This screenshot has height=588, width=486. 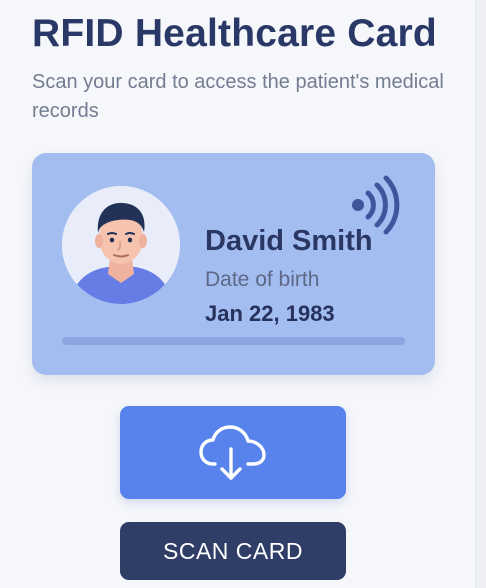 I want to click on date-of-birth-label: Date of birth, so click(x=262, y=279).